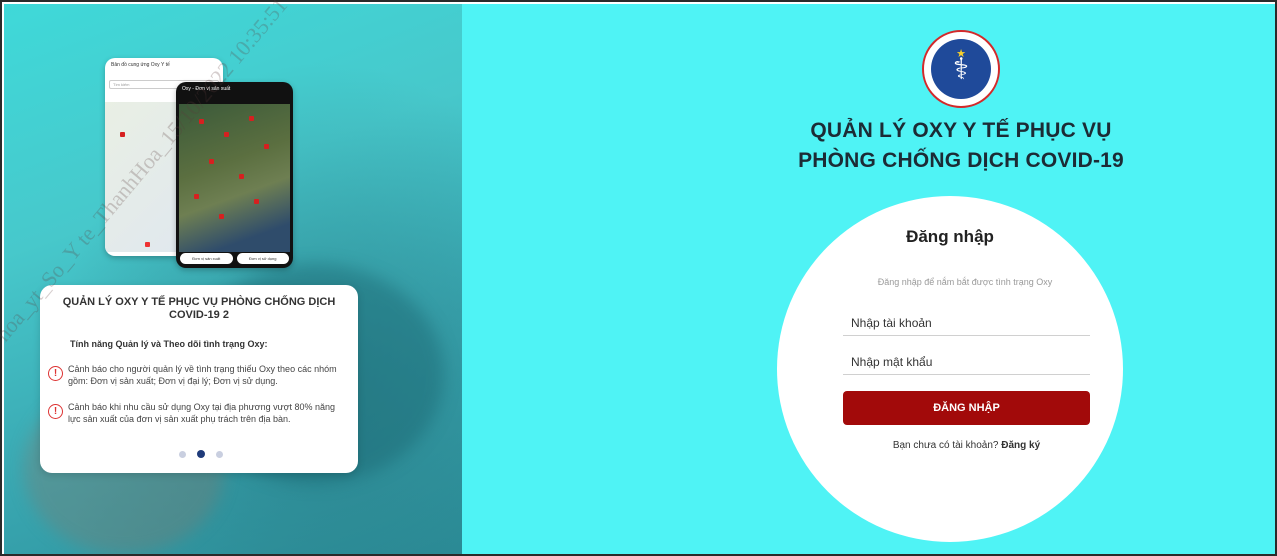 This screenshot has width=1277, height=556. Describe the element at coordinates (1020, 445) in the screenshot. I see `register-link: Đăng ký` at that location.